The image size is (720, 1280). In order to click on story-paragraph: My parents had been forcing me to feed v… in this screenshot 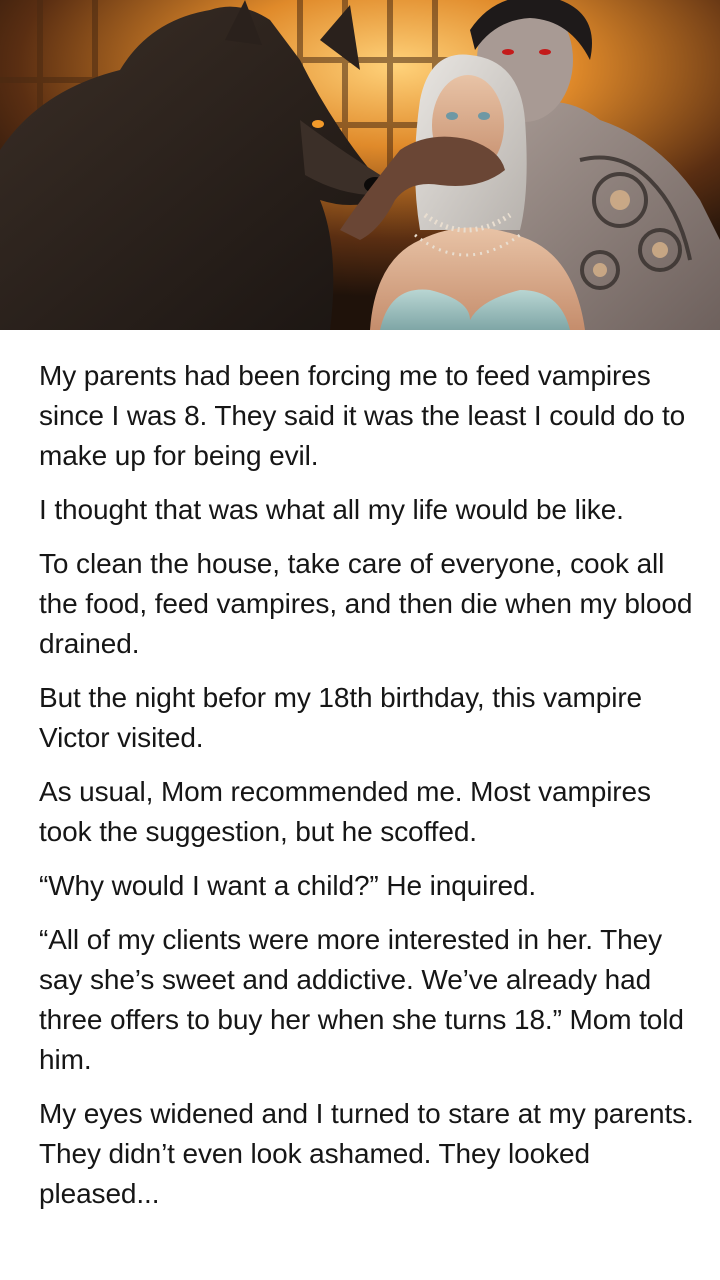, I will do `click(362, 415)`.